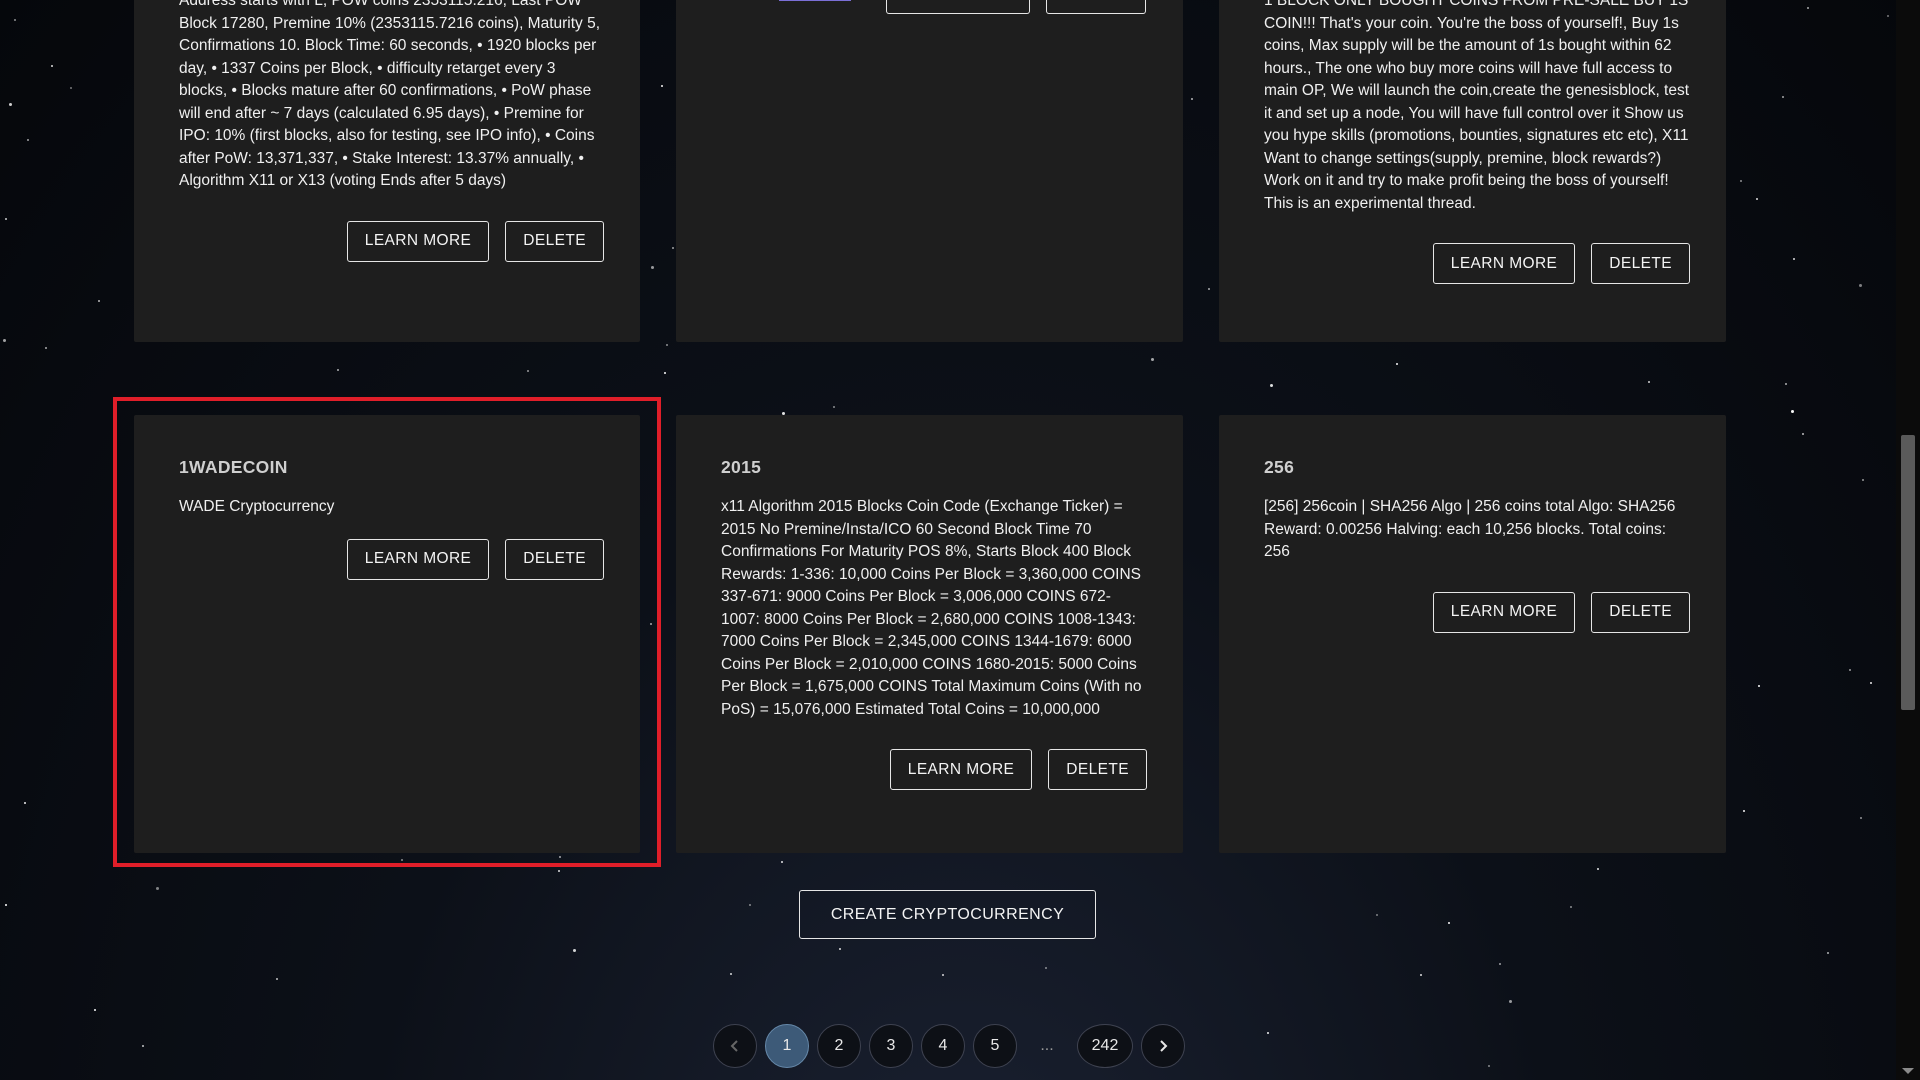  I want to click on scroll-down-arrow-icon, so click(1908, 1071).